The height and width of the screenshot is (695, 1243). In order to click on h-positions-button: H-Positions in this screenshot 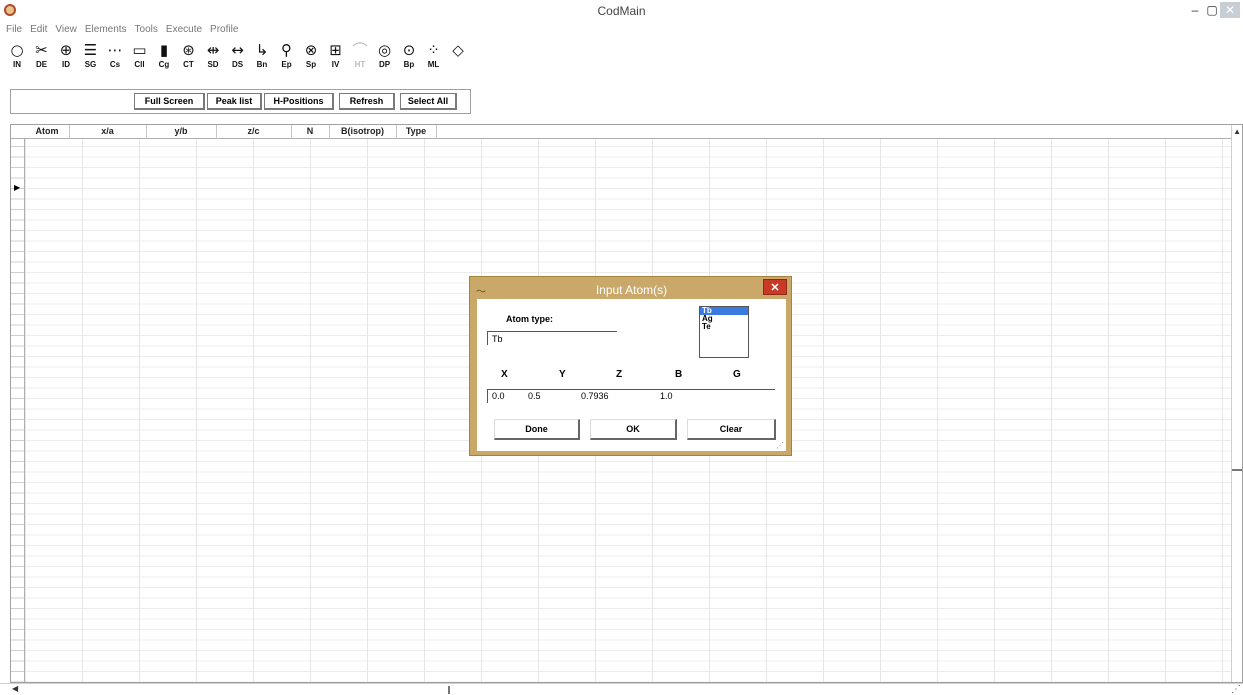, I will do `click(299, 101)`.